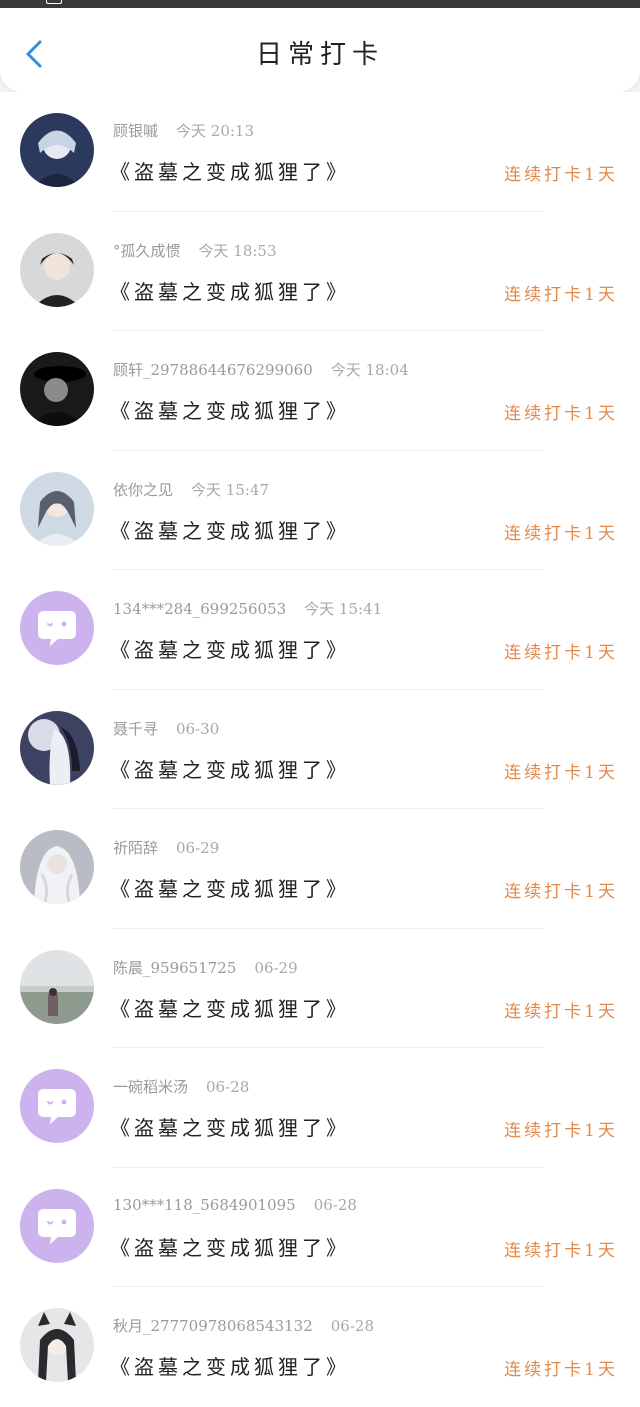 The height and width of the screenshot is (1407, 640). Describe the element at coordinates (135, 131) in the screenshot. I see `username: 顾银嘁` at that location.